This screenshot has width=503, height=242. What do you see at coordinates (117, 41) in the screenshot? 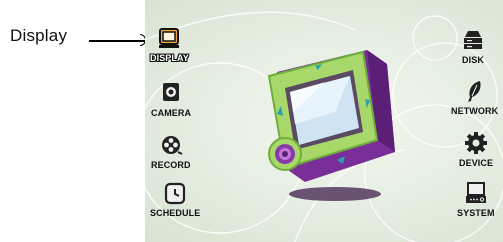
I see `callout-leader-line` at bounding box center [117, 41].